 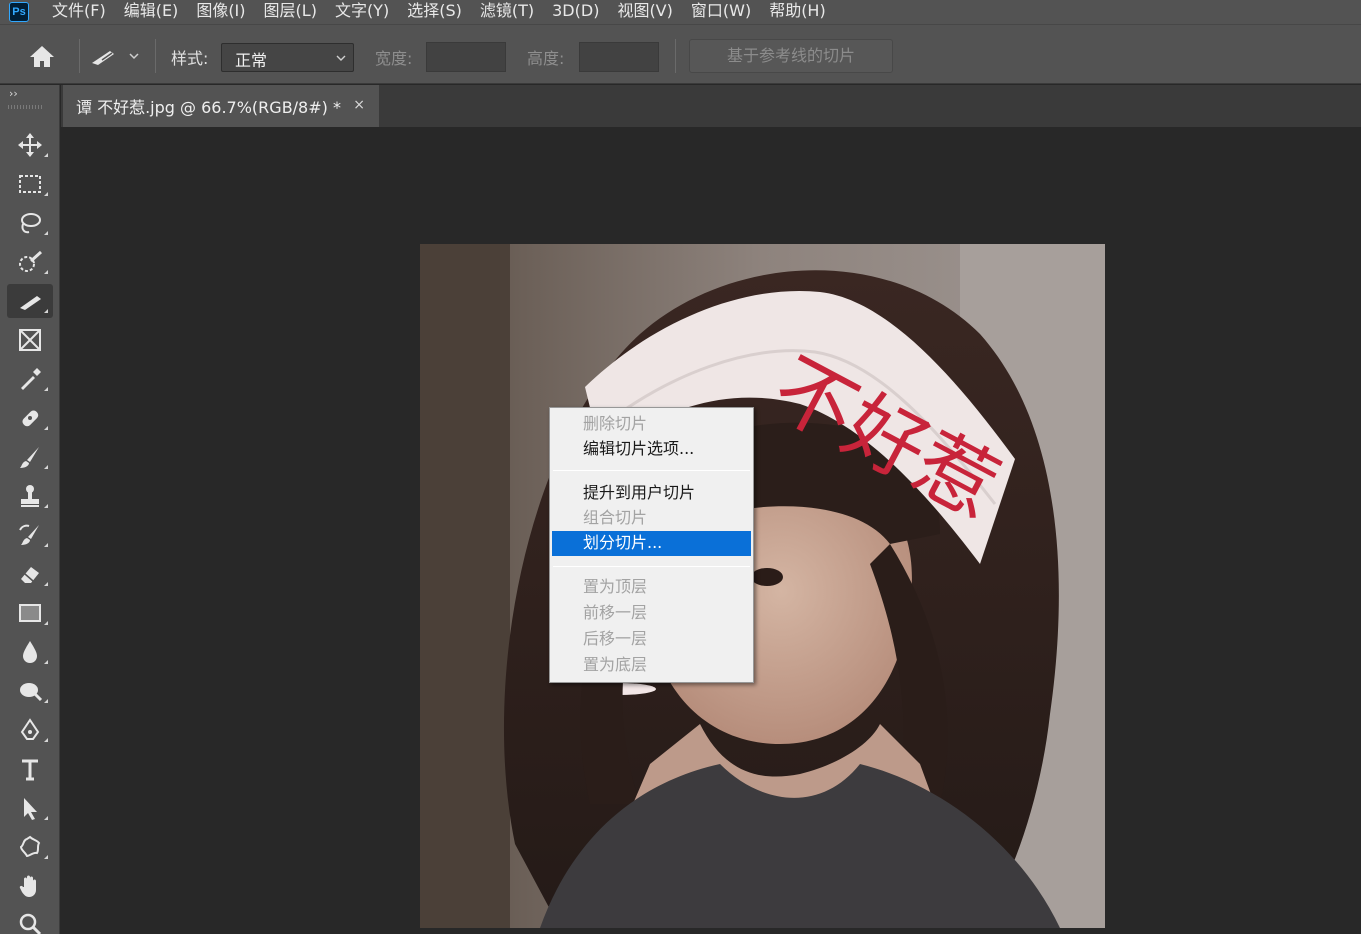 I want to click on menu-item: 图像(I), so click(x=220, y=12).